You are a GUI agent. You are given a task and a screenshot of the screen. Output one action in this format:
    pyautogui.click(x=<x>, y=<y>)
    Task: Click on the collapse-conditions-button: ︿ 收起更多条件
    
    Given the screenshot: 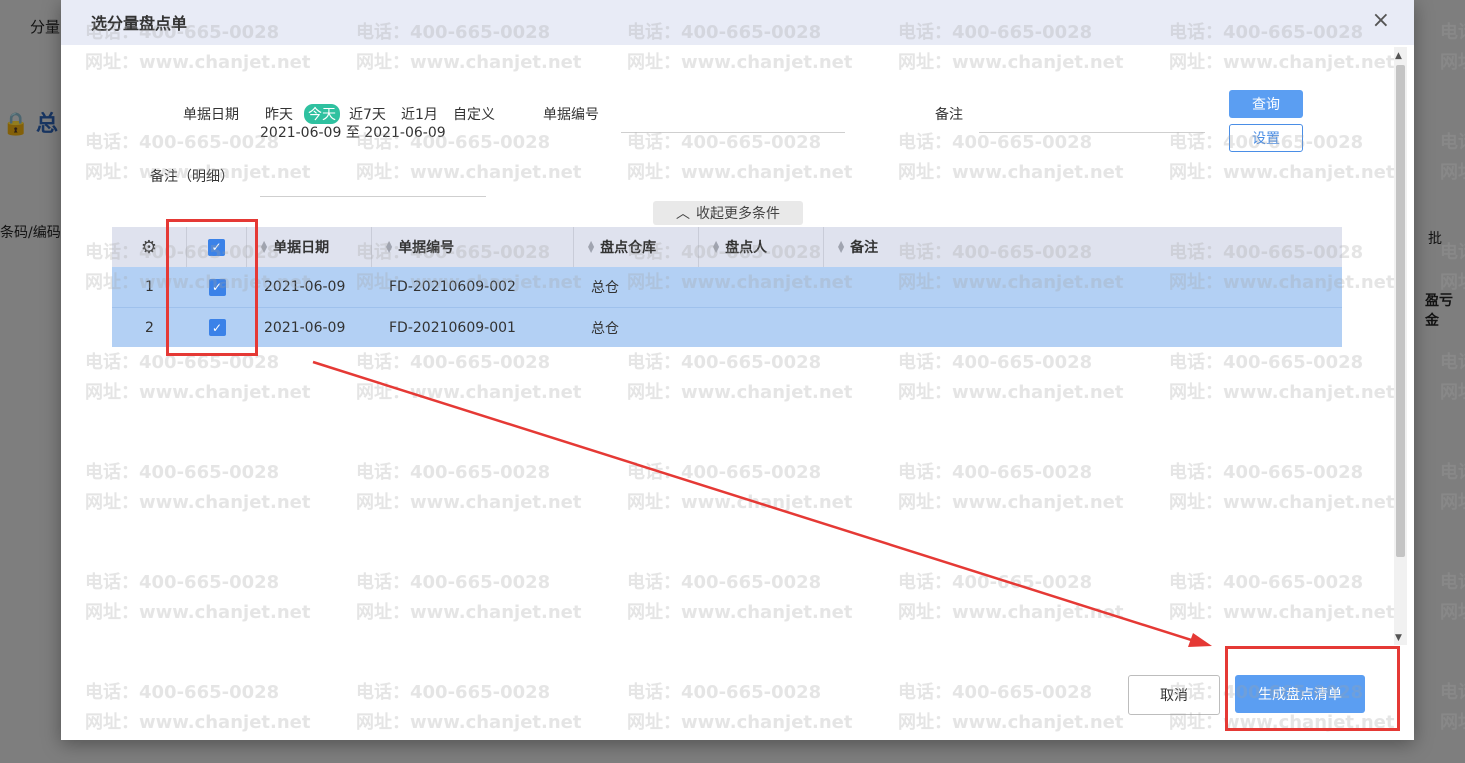 What is the action you would take?
    pyautogui.click(x=728, y=213)
    